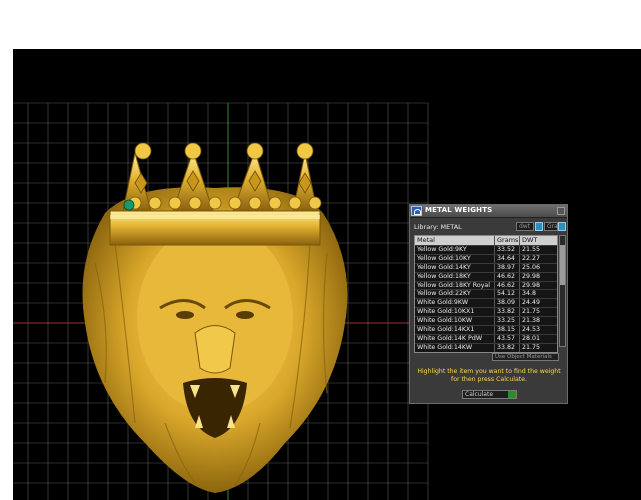 This screenshot has height=500, width=641. I want to click on dwt-value: 24.53, so click(531, 330).